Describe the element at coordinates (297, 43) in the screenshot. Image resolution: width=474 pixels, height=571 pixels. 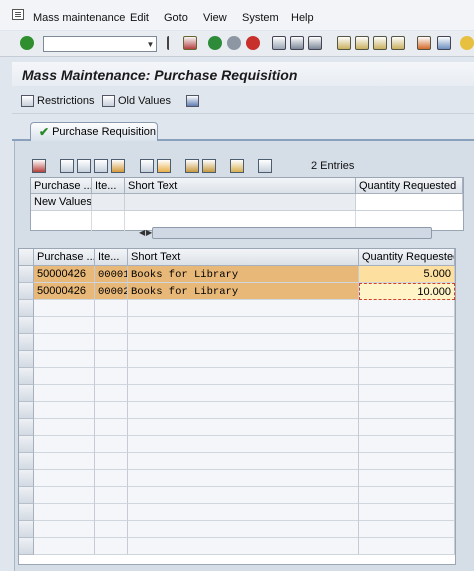
I see `find-icon` at that location.